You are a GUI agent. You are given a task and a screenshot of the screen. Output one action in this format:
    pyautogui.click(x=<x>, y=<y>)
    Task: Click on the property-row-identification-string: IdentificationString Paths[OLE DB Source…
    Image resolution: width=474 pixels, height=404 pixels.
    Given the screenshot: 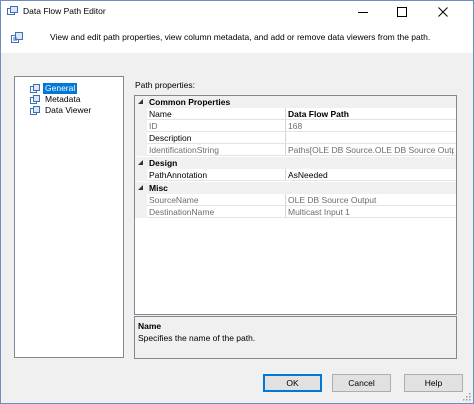 What is the action you would take?
    pyautogui.click(x=295, y=150)
    